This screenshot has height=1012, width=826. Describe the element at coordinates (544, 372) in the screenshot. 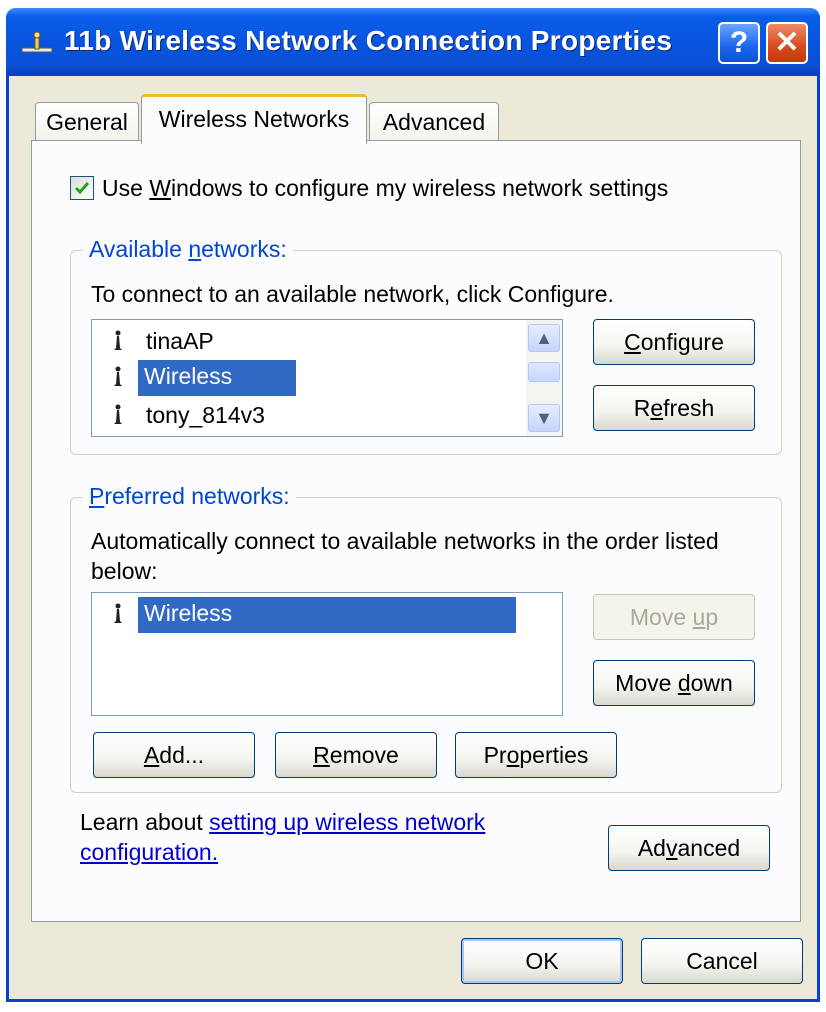

I see `scroll-thumb` at that location.